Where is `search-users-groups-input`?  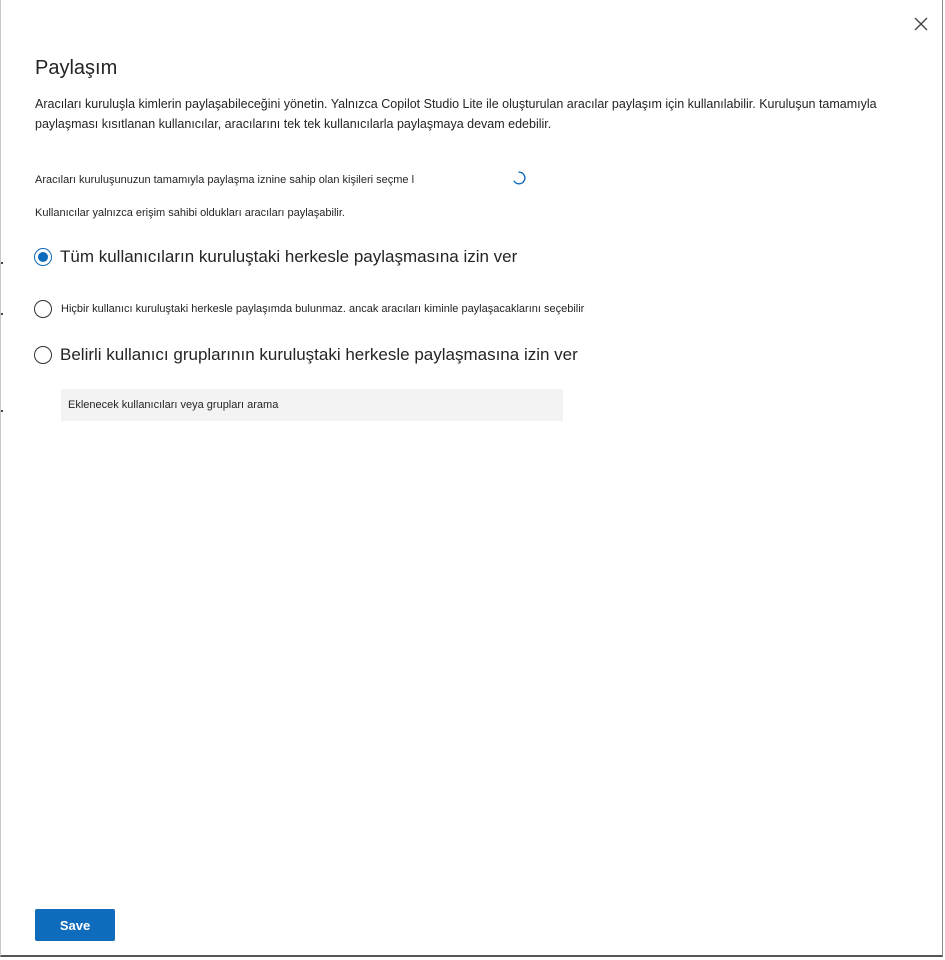 search-users-groups-input is located at coordinates (312, 405).